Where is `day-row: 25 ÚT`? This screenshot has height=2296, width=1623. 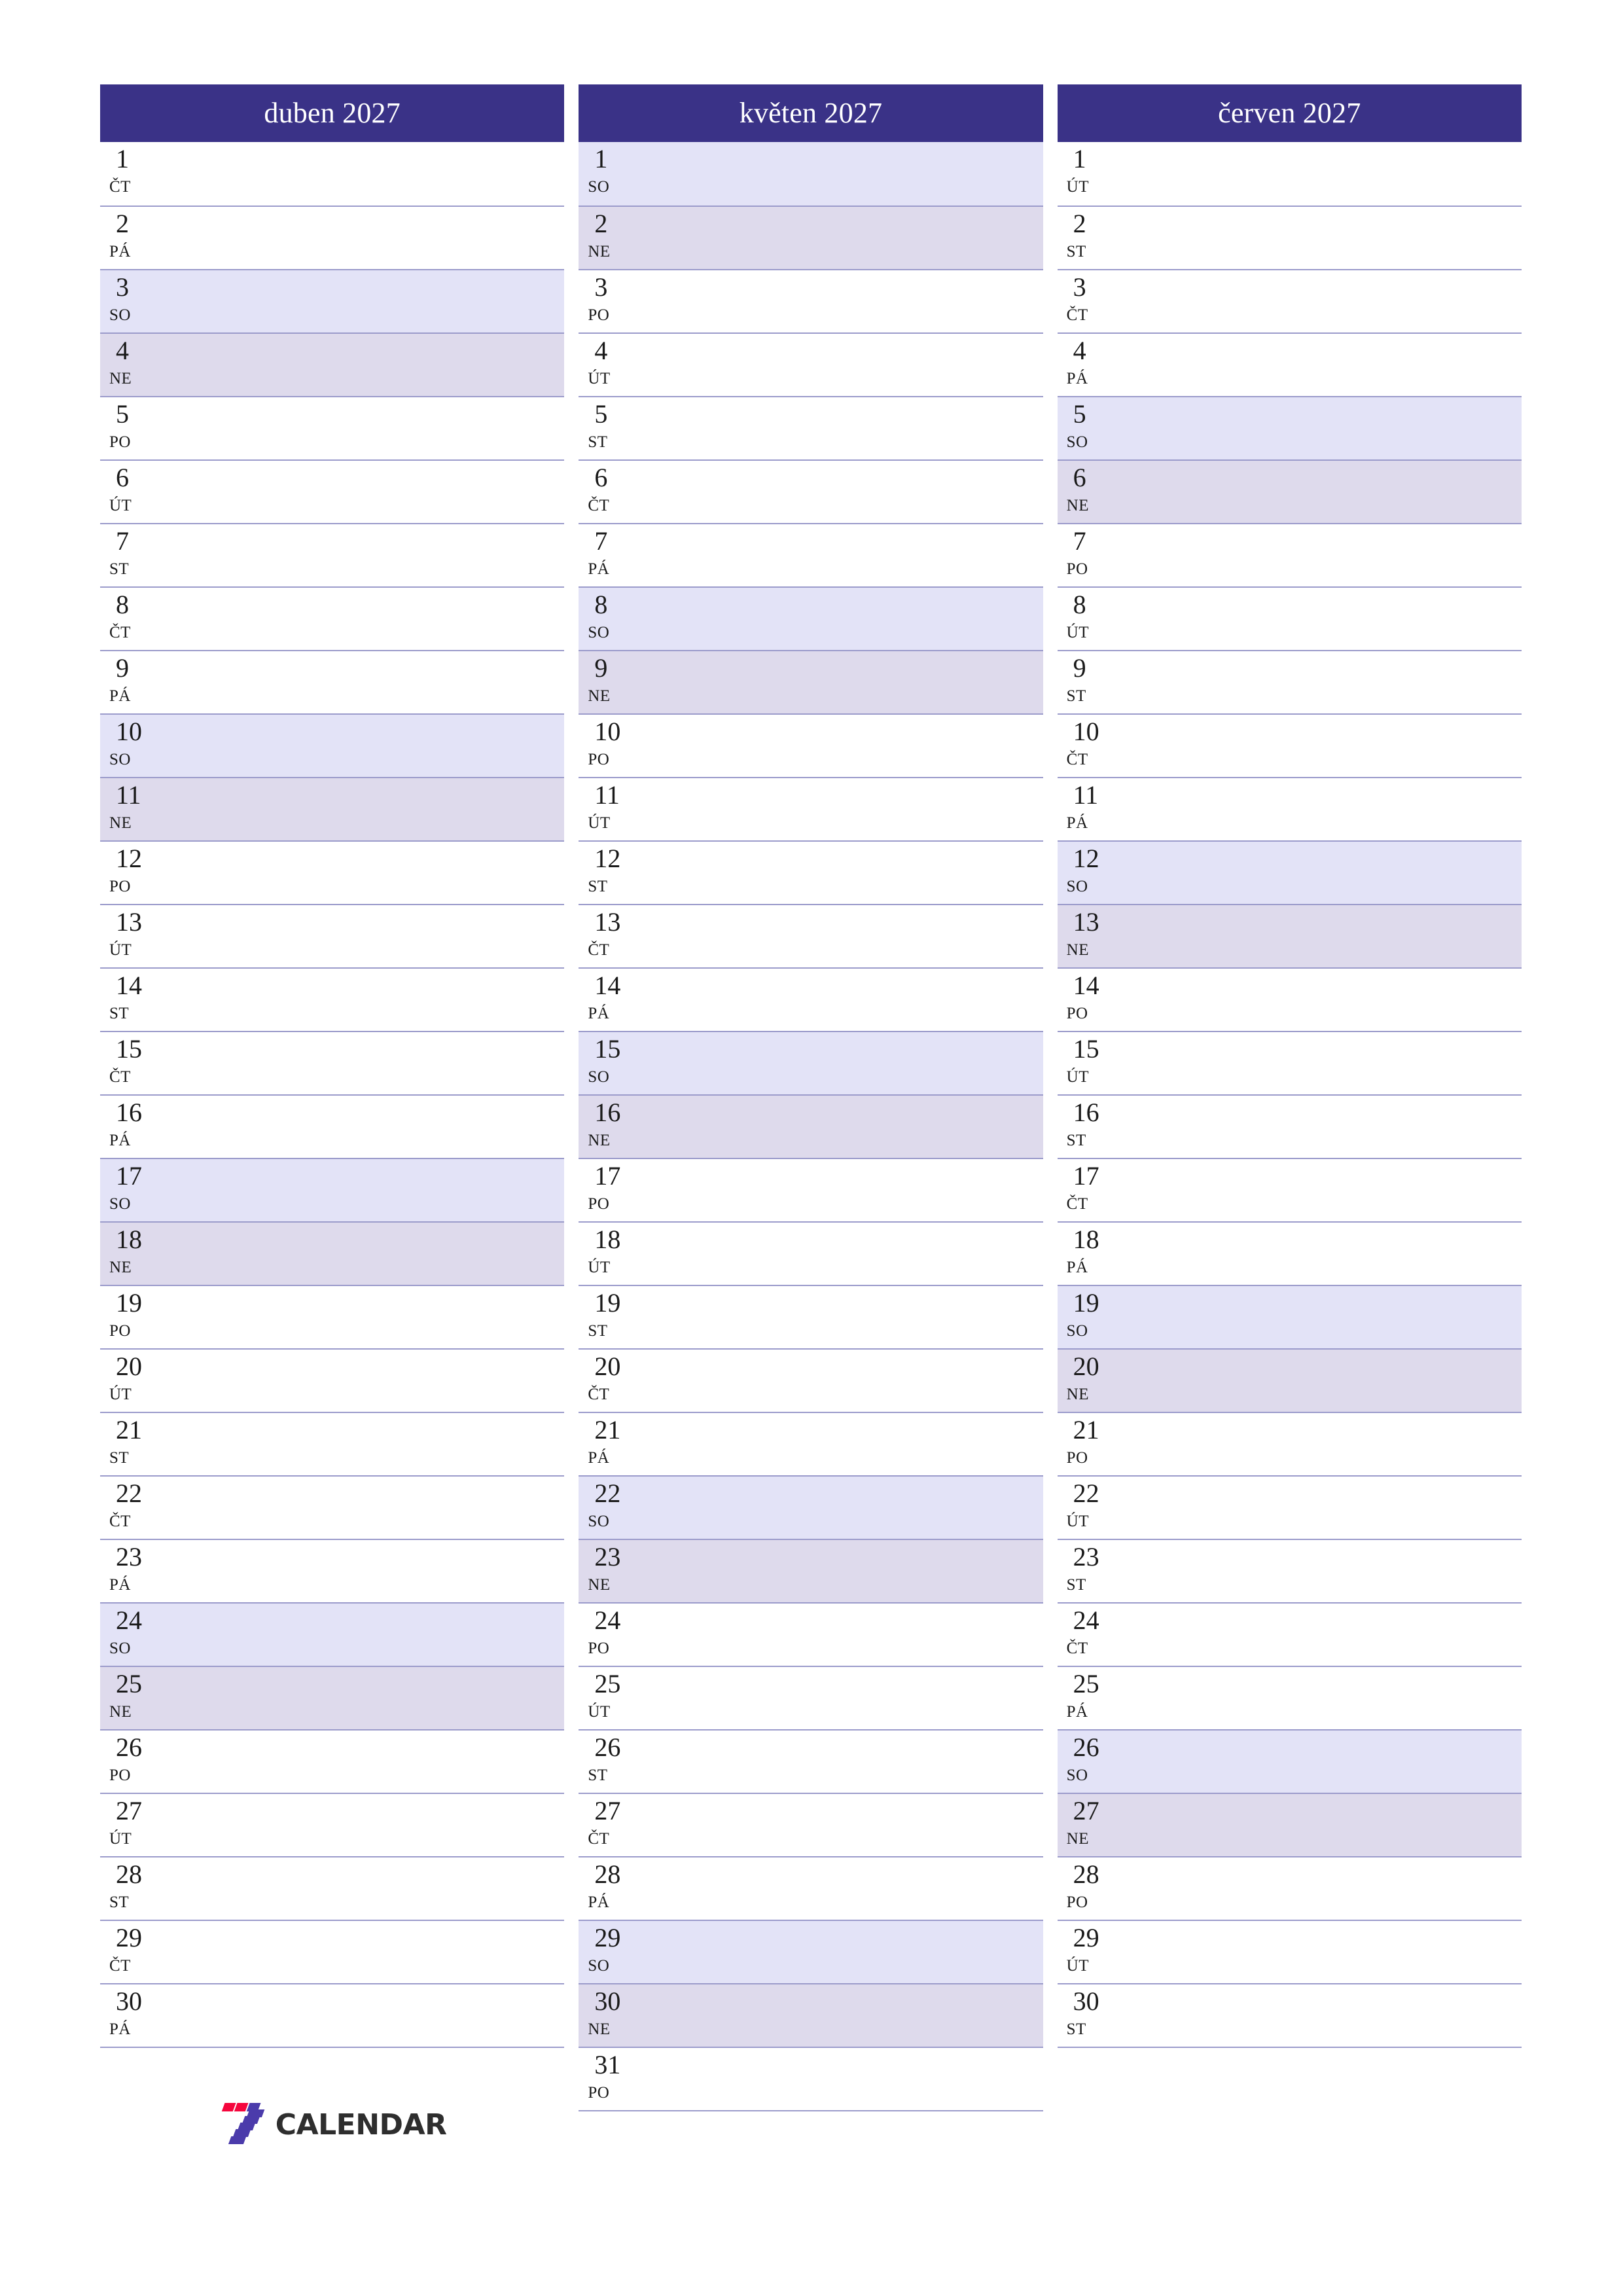 day-row: 25 ÚT is located at coordinates (811, 1697).